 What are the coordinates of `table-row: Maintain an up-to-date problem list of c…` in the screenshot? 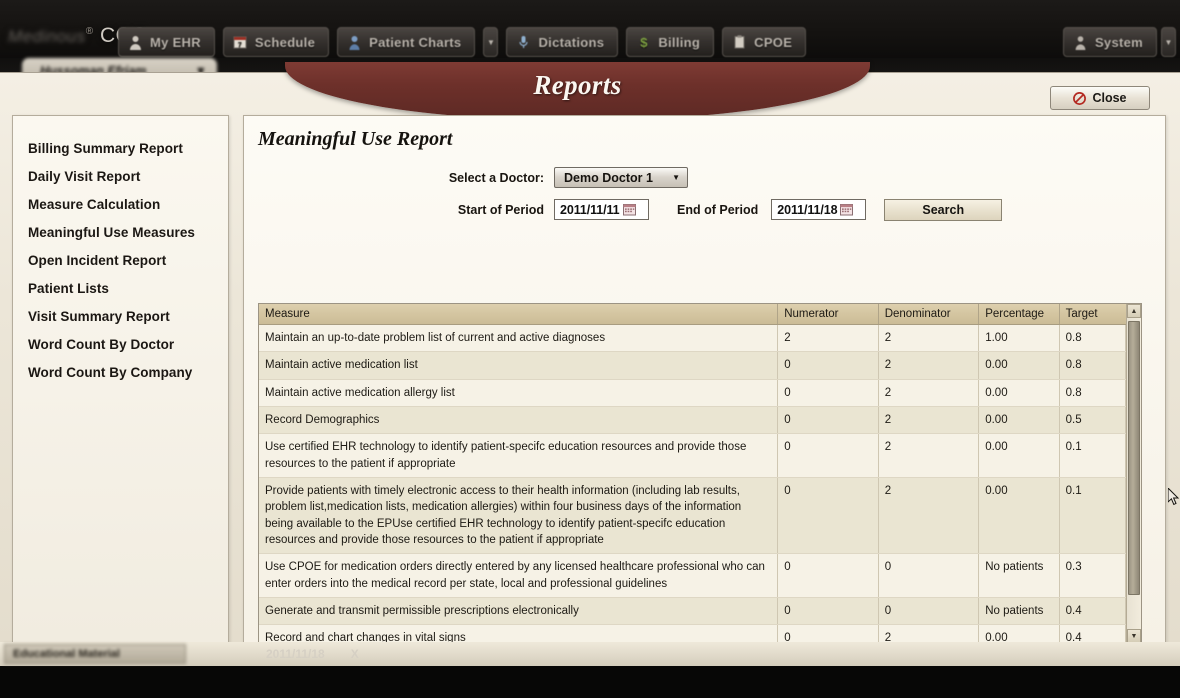 It's located at (692, 338).